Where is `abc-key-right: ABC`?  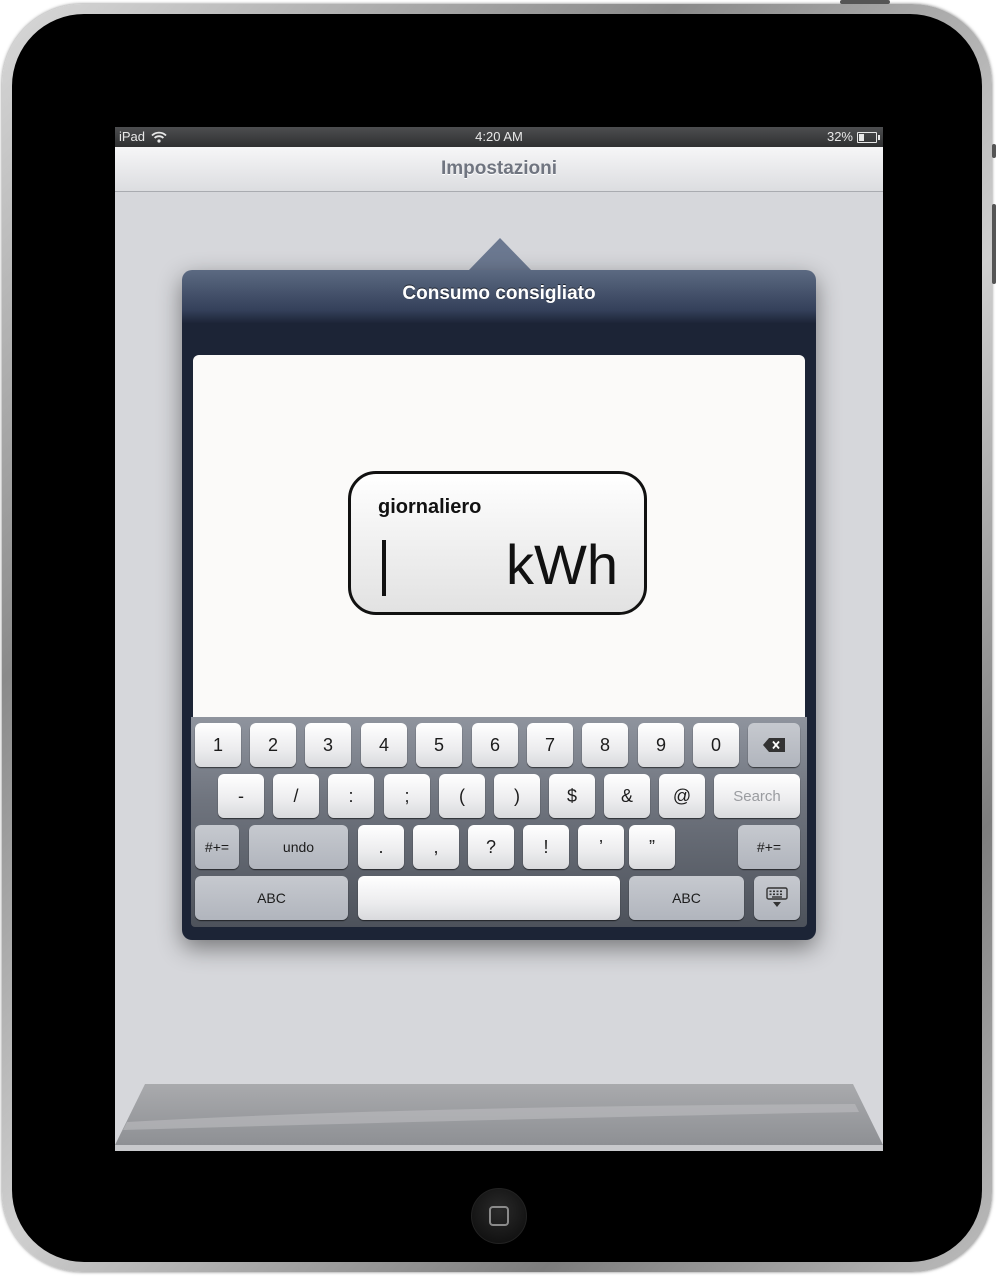 abc-key-right: ABC is located at coordinates (686, 898).